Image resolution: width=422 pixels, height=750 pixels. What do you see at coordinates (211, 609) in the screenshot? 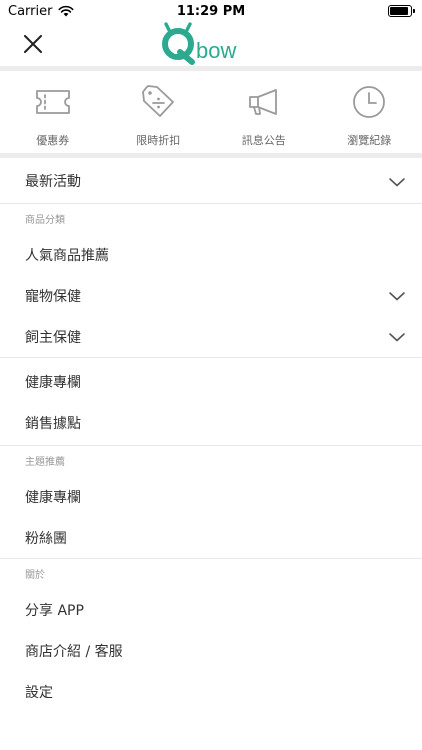
I see `menu-share-app: 分享 APP` at bounding box center [211, 609].